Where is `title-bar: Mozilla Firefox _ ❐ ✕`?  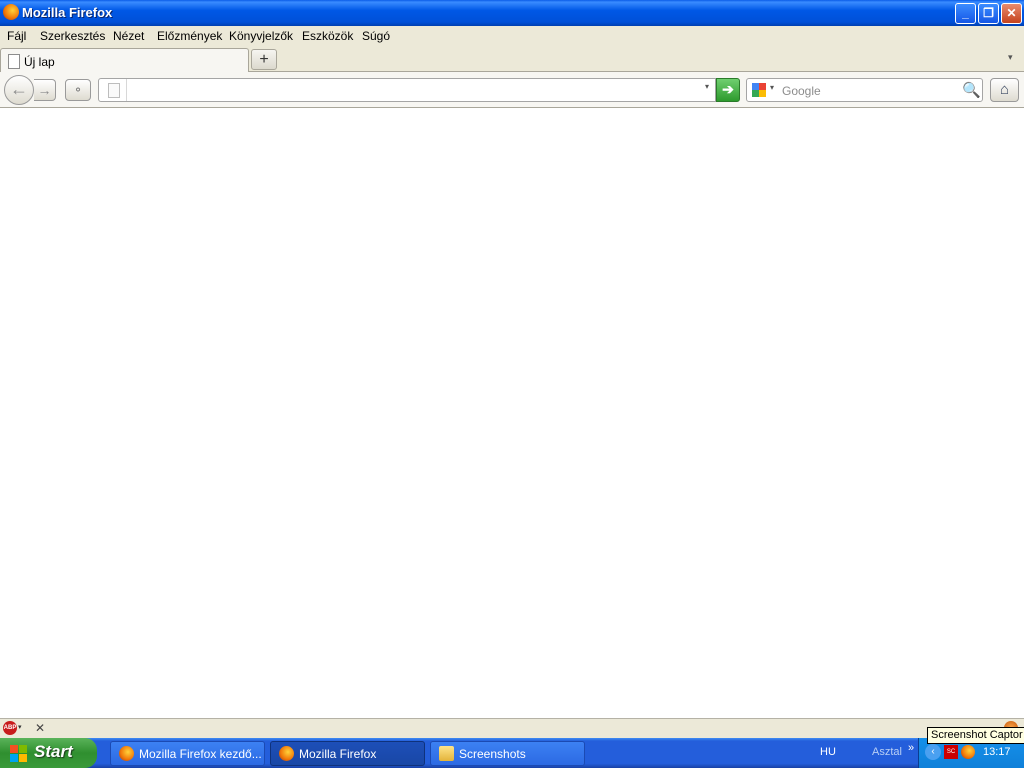
title-bar: Mozilla Firefox _ ❐ ✕ is located at coordinates (512, 13).